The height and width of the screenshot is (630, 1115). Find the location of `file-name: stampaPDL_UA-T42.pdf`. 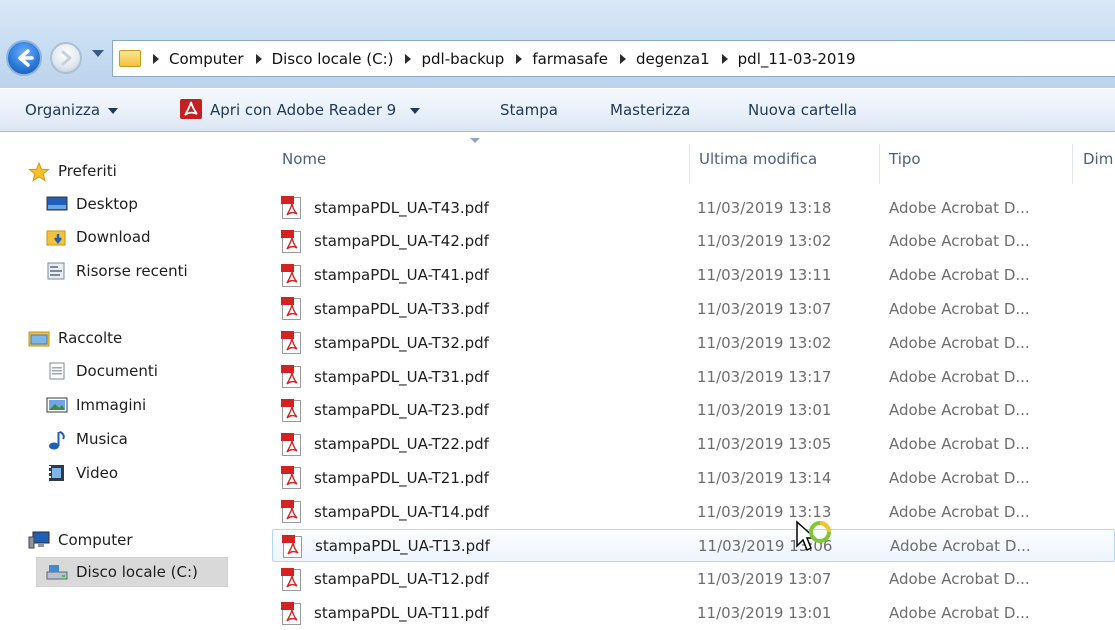

file-name: stampaPDL_UA-T42.pdf is located at coordinates (401, 241).